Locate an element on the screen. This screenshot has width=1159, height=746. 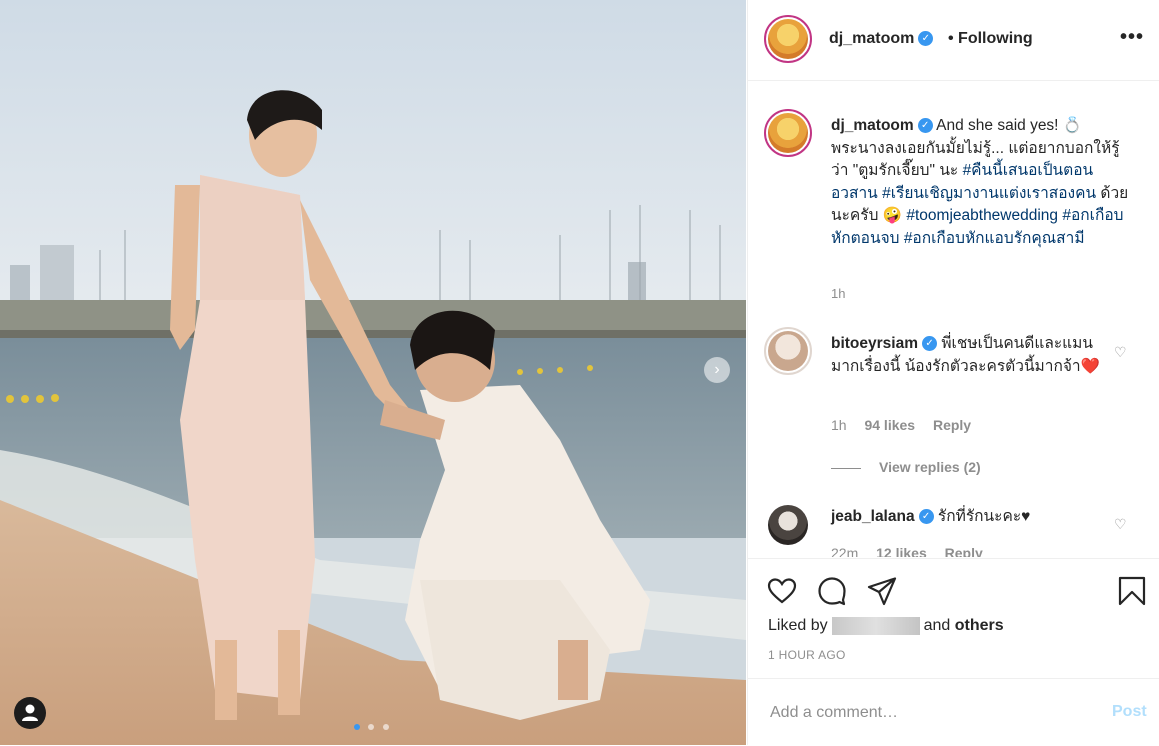
hashtag: #อกเกือบหักแอบรักคุณสามี is located at coordinates (994, 238).